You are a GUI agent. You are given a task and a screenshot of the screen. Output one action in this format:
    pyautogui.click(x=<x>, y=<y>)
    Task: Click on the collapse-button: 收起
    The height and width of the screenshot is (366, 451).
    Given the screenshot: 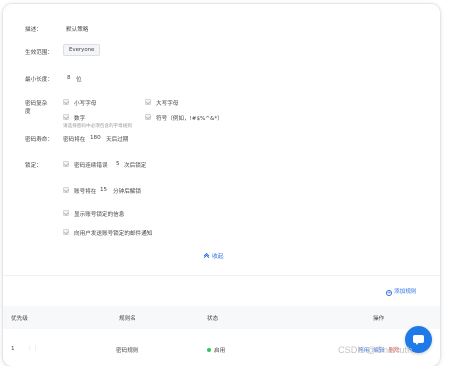 What is the action you would take?
    pyautogui.click(x=213, y=255)
    